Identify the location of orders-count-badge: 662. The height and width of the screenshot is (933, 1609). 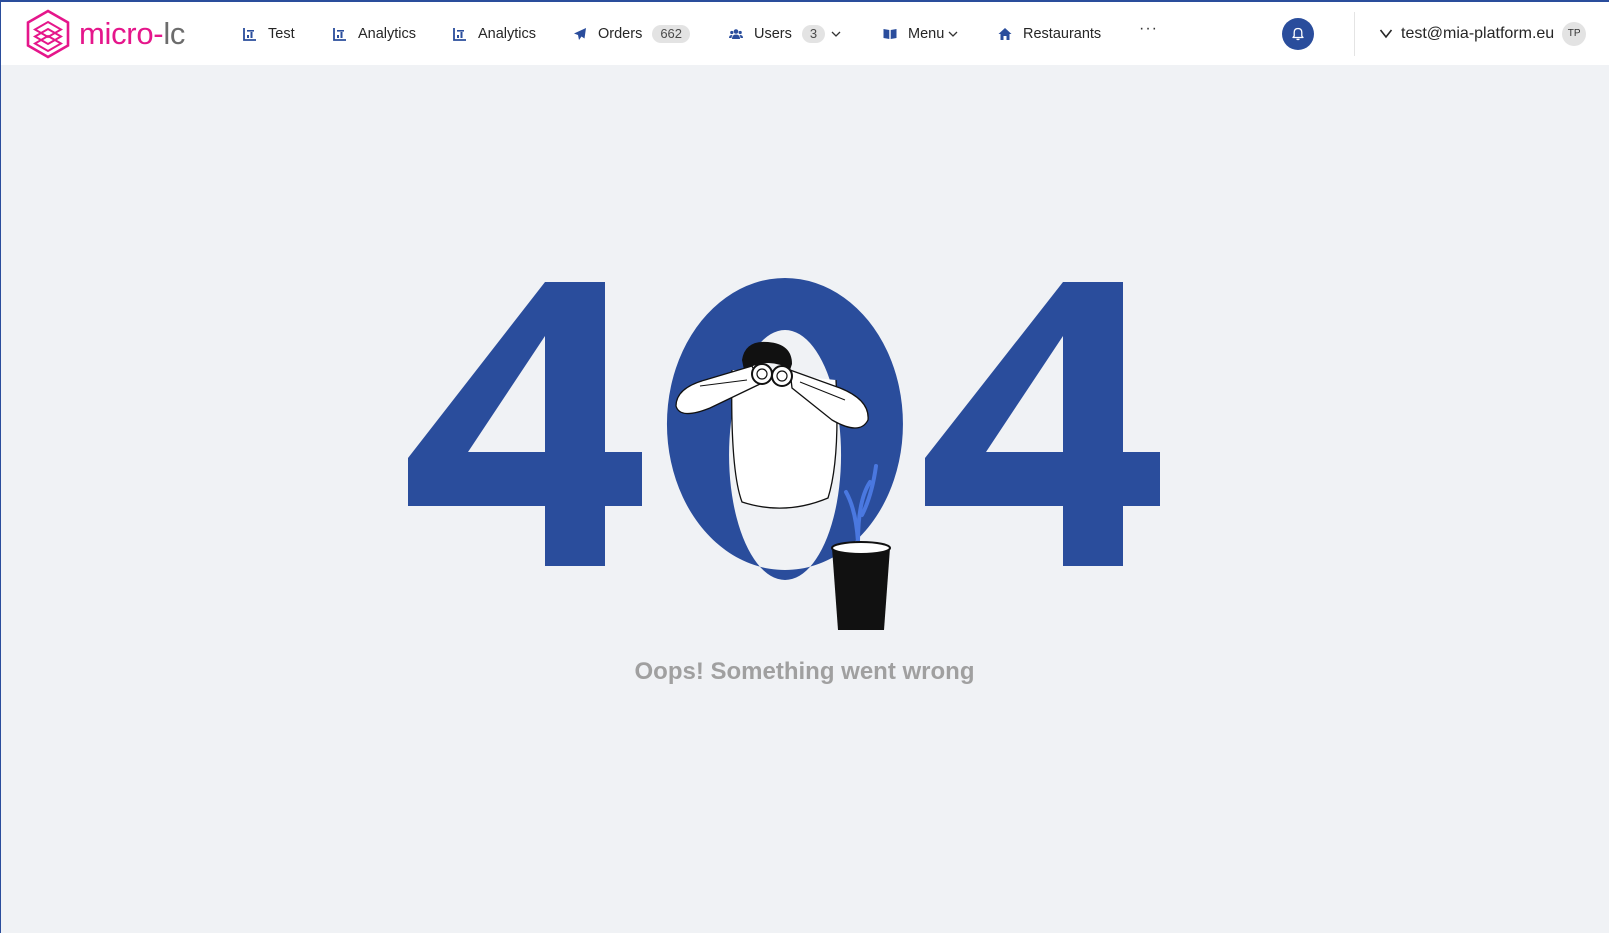
(671, 33).